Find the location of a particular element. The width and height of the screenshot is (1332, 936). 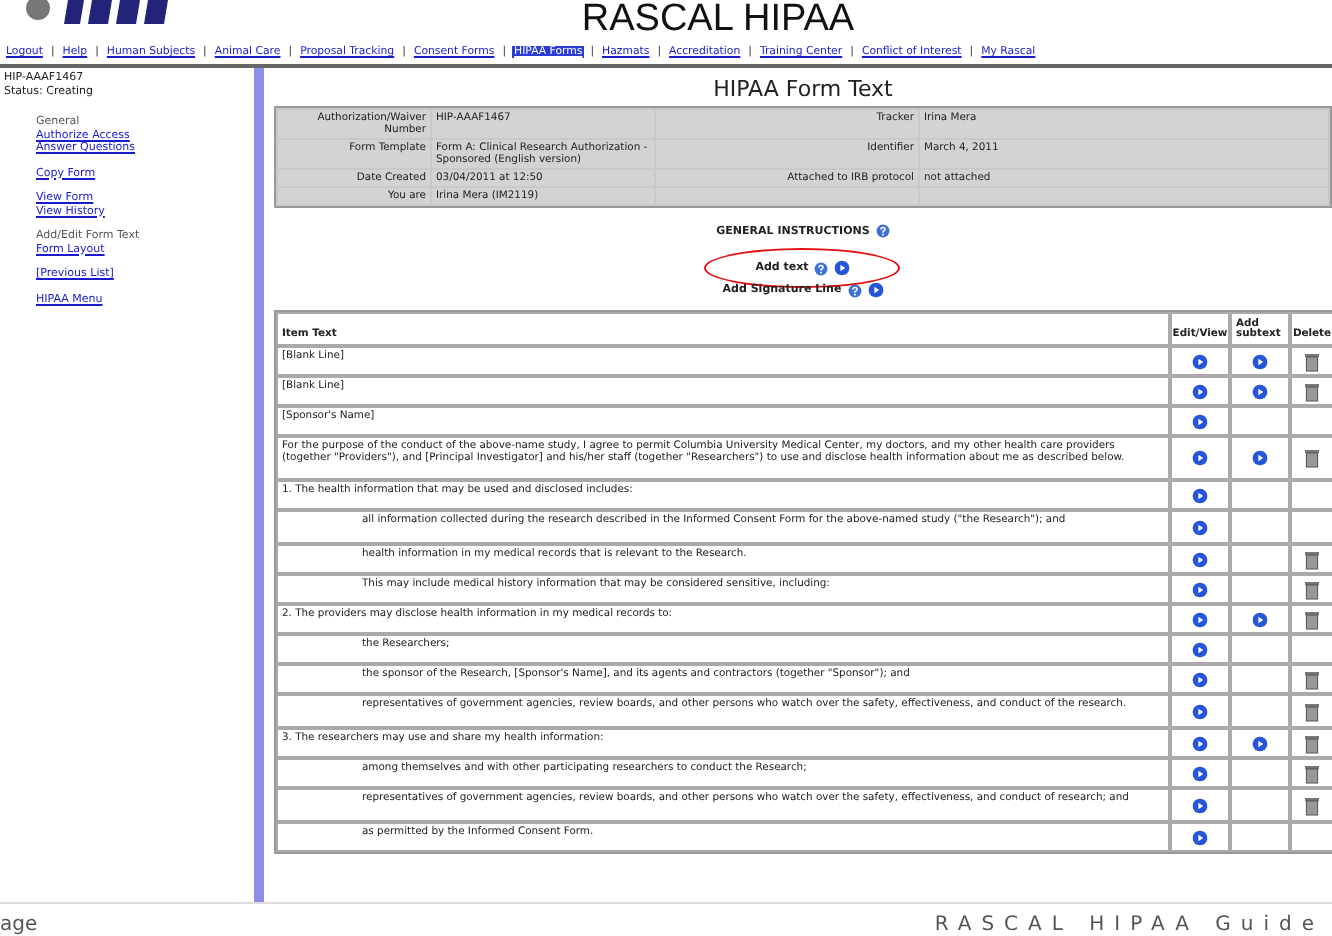

page-label: age is located at coordinates (19, 925).